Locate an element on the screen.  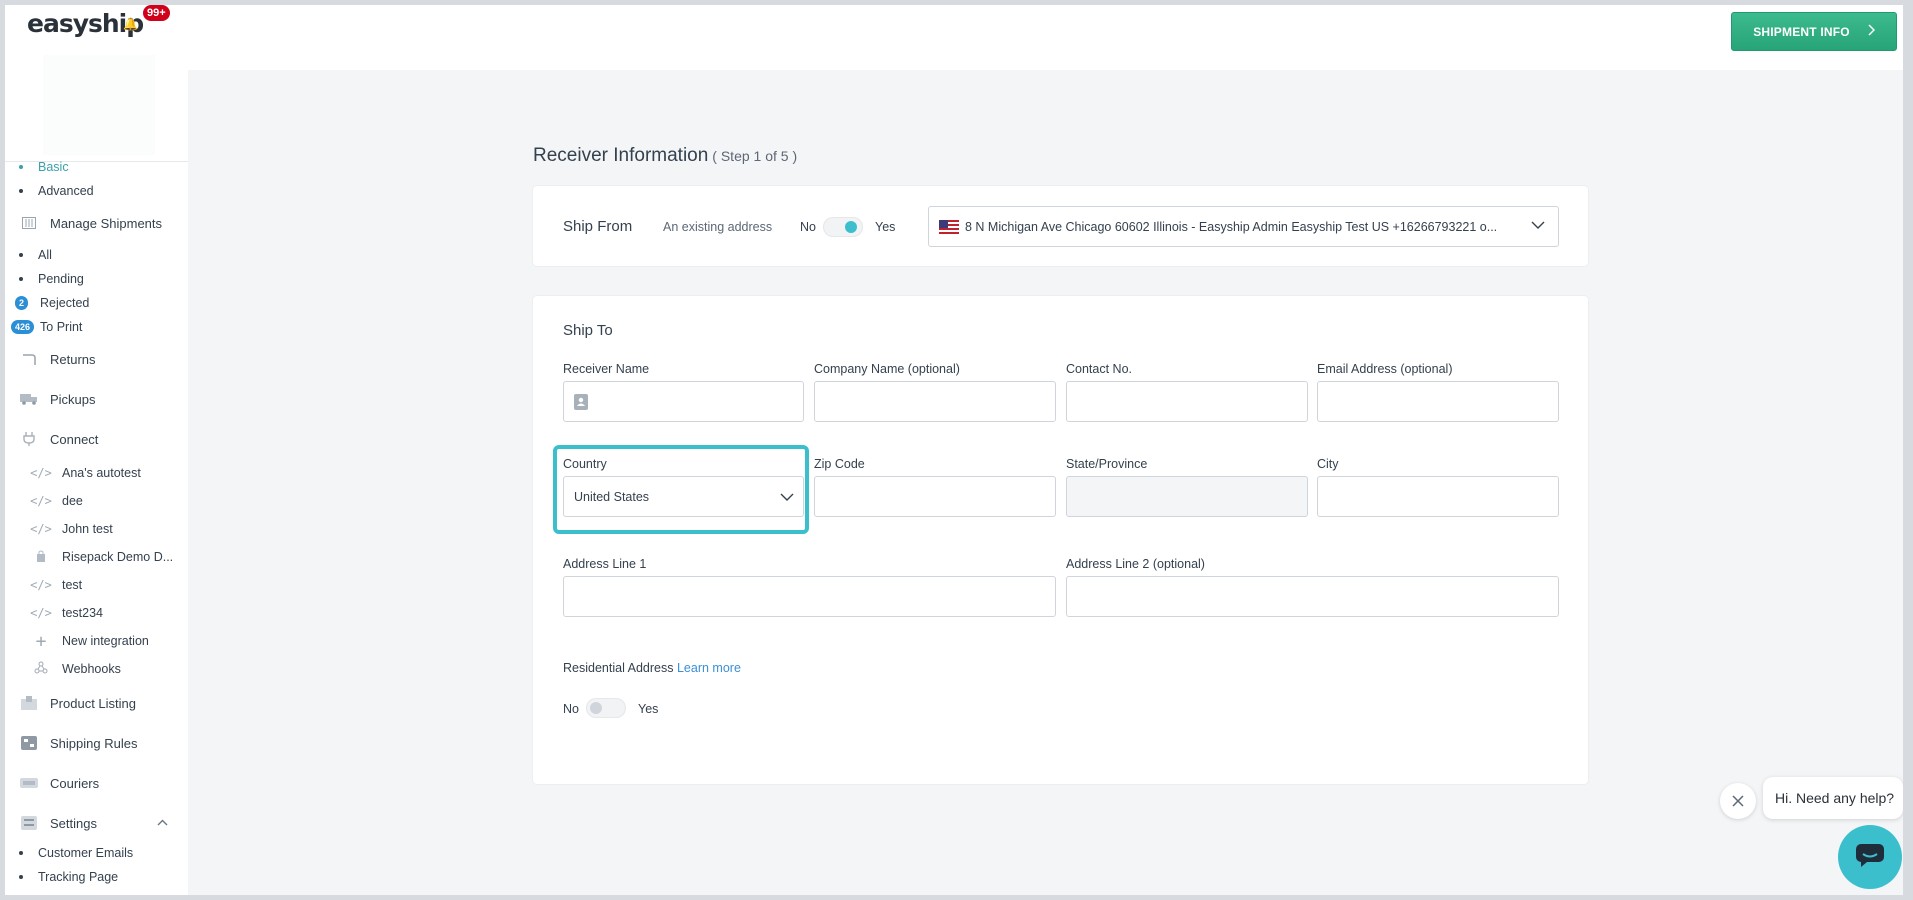
courier-icon is located at coordinates (29, 783).